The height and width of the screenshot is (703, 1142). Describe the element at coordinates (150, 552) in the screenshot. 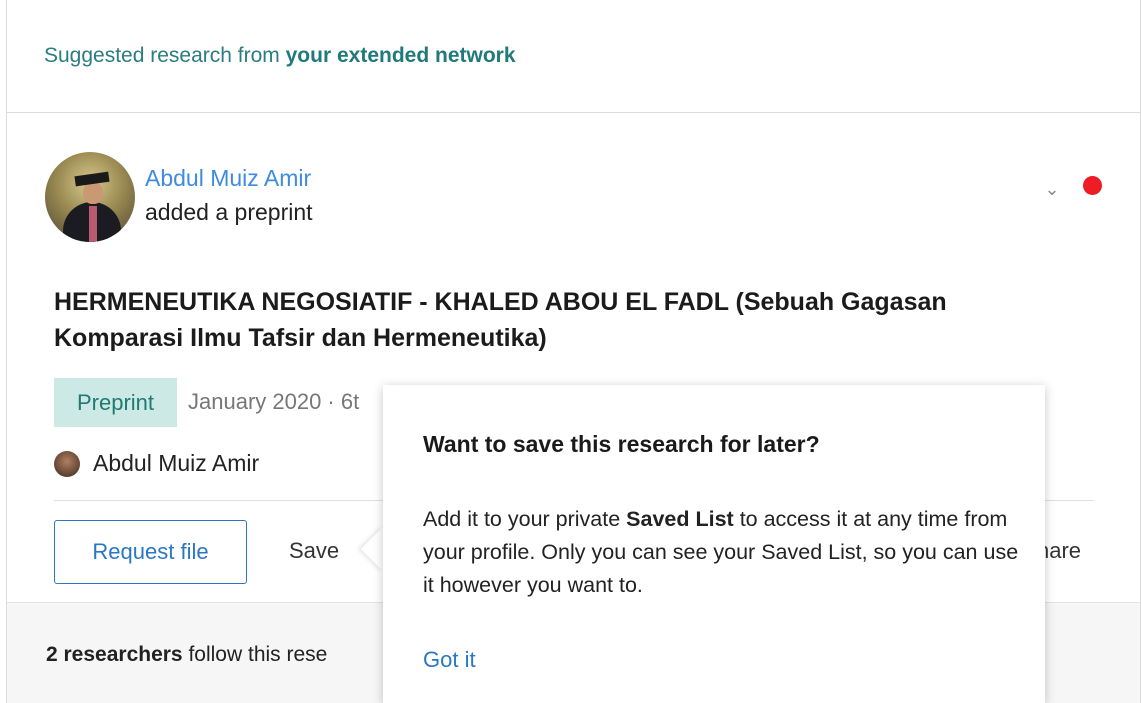

I see `request-file-button: Request file` at that location.